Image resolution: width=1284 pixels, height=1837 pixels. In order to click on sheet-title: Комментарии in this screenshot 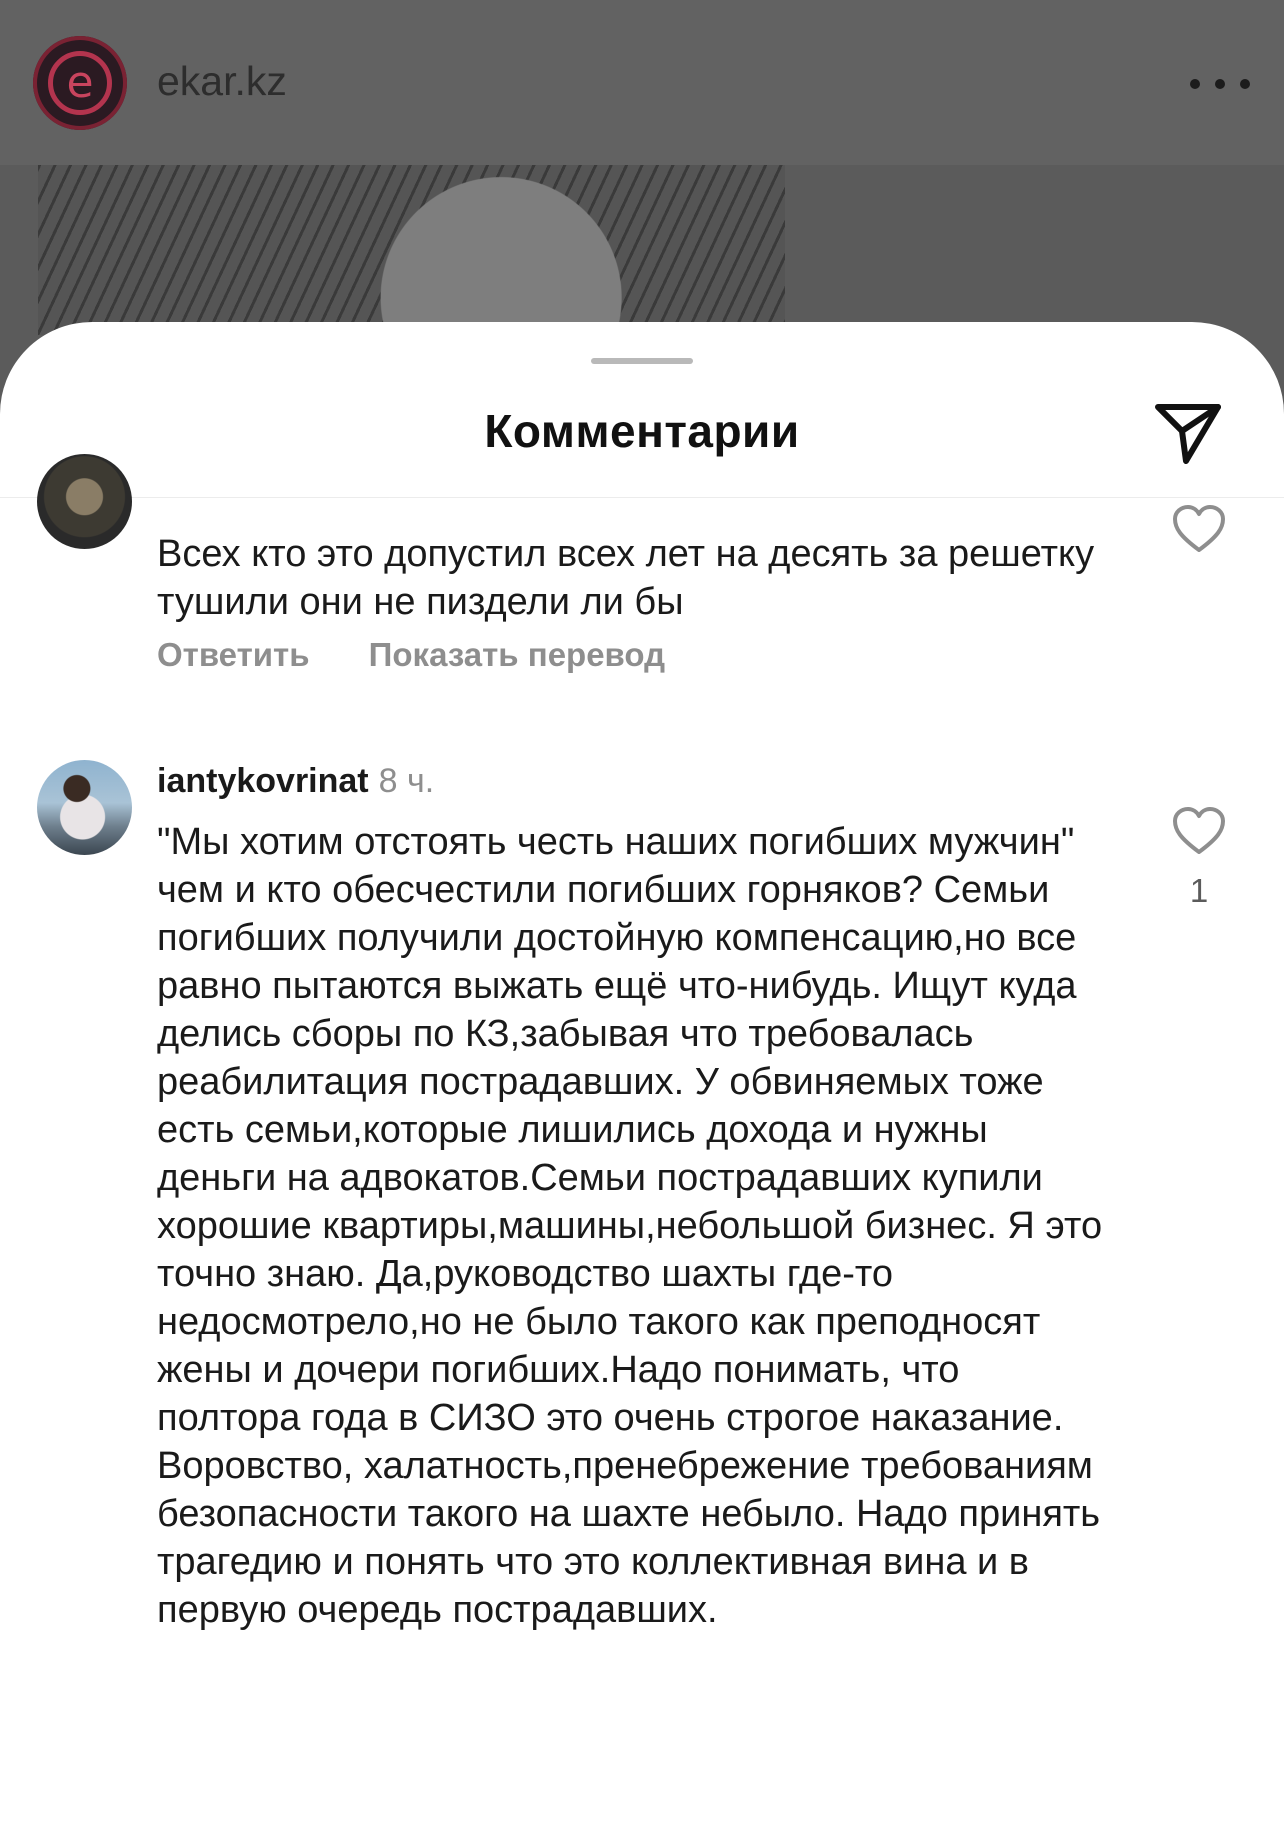, I will do `click(642, 431)`.